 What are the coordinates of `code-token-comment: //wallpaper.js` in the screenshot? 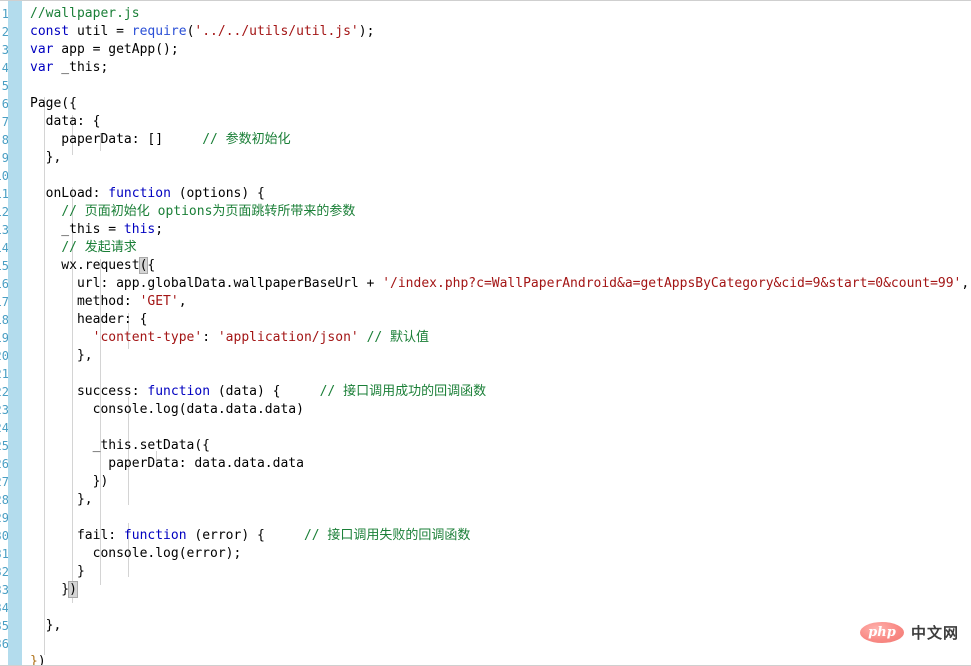 It's located at (85, 13).